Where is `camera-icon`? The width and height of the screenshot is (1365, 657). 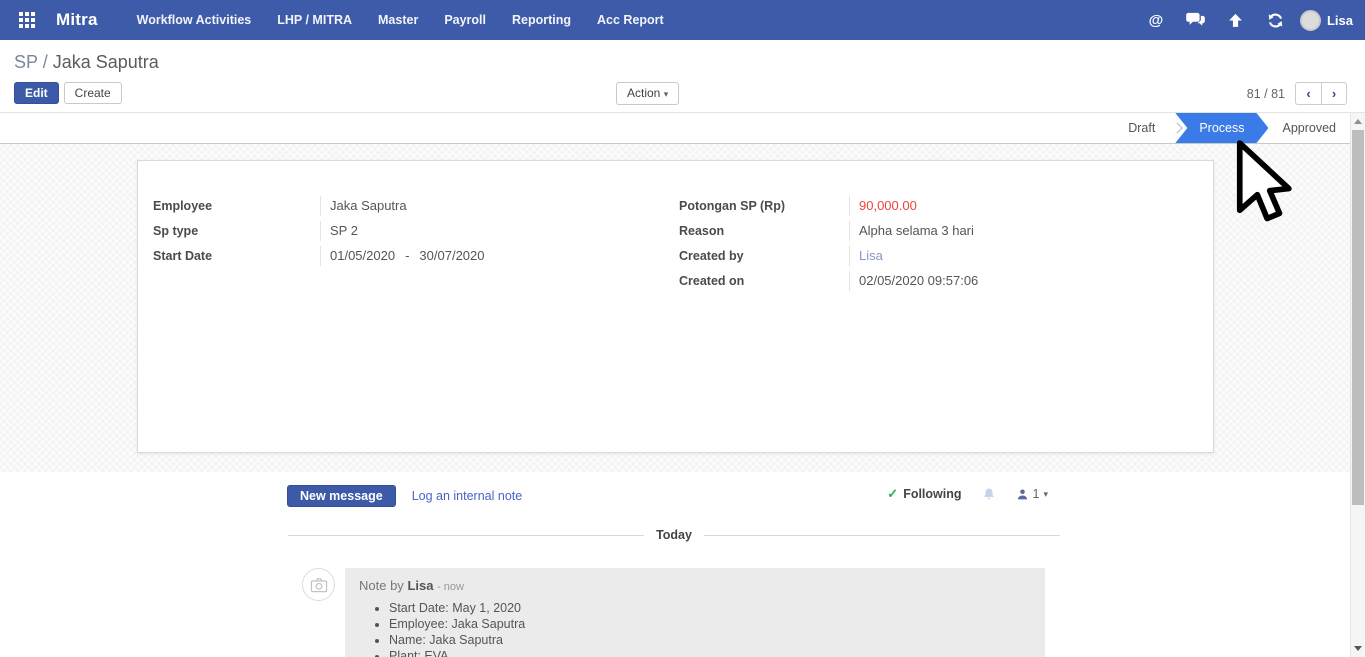 camera-icon is located at coordinates (318, 584).